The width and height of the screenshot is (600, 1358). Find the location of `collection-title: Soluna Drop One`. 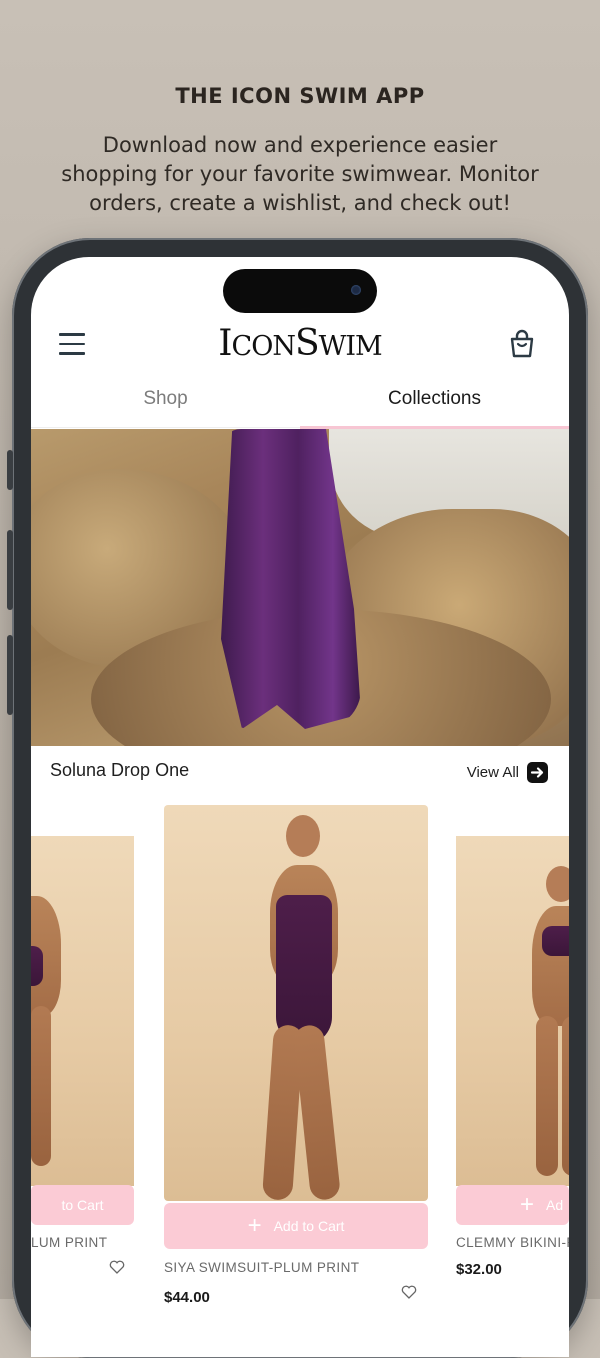

collection-title: Soluna Drop One is located at coordinates (120, 770).